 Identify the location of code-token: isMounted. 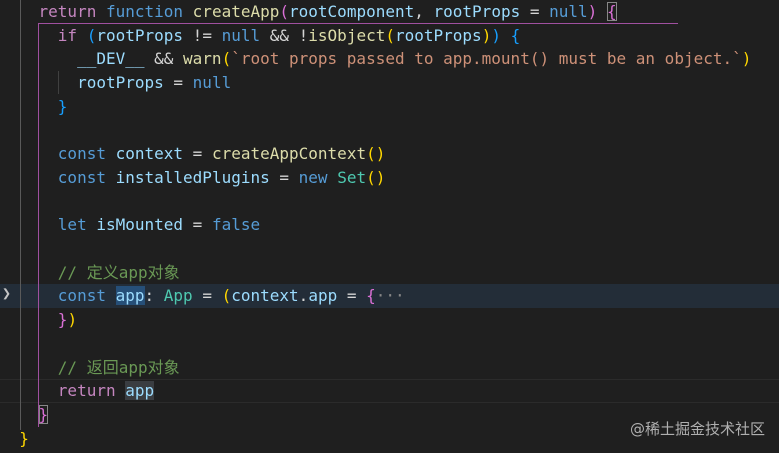
(140, 225).